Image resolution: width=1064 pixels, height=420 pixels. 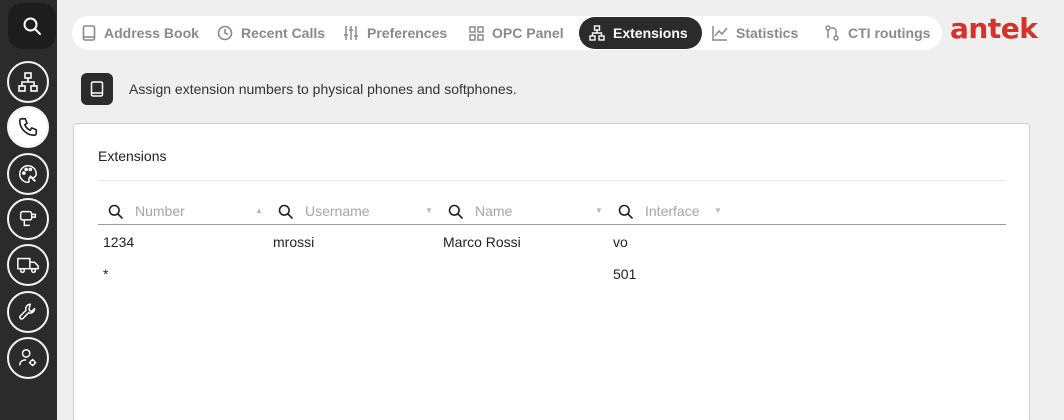 What do you see at coordinates (106, 274) in the screenshot?
I see `cell-number: *` at bounding box center [106, 274].